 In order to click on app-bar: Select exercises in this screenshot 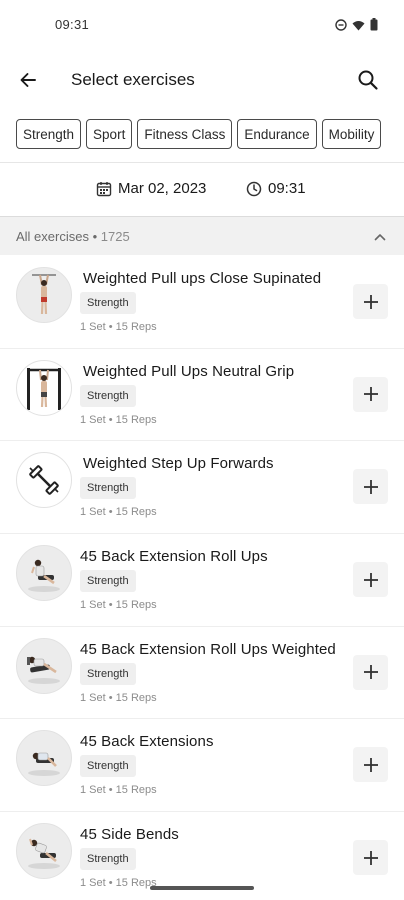, I will do `click(202, 80)`.